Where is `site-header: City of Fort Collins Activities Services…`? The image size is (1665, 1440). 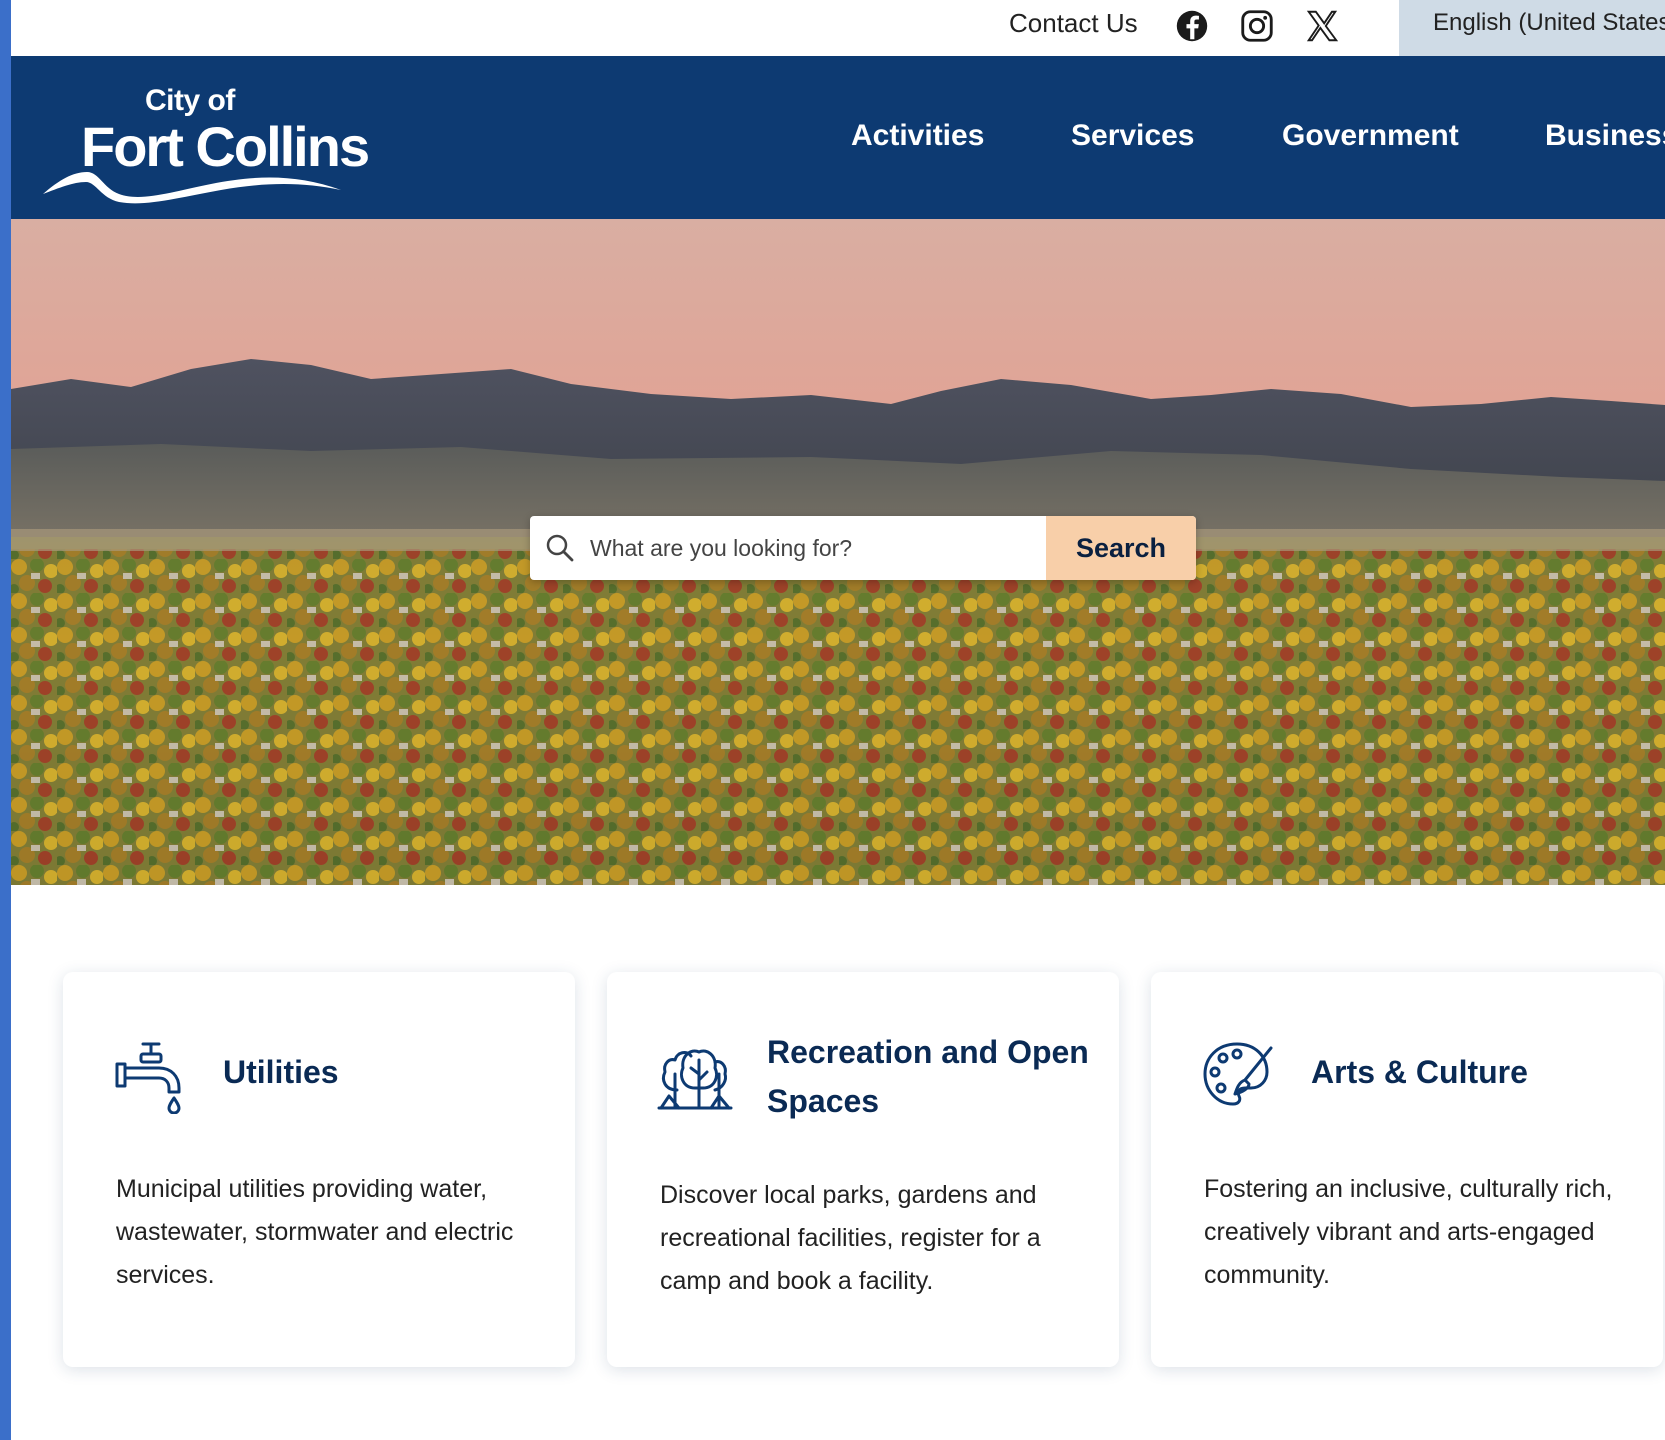 site-header: City of Fort Collins Activities Services… is located at coordinates (838, 137).